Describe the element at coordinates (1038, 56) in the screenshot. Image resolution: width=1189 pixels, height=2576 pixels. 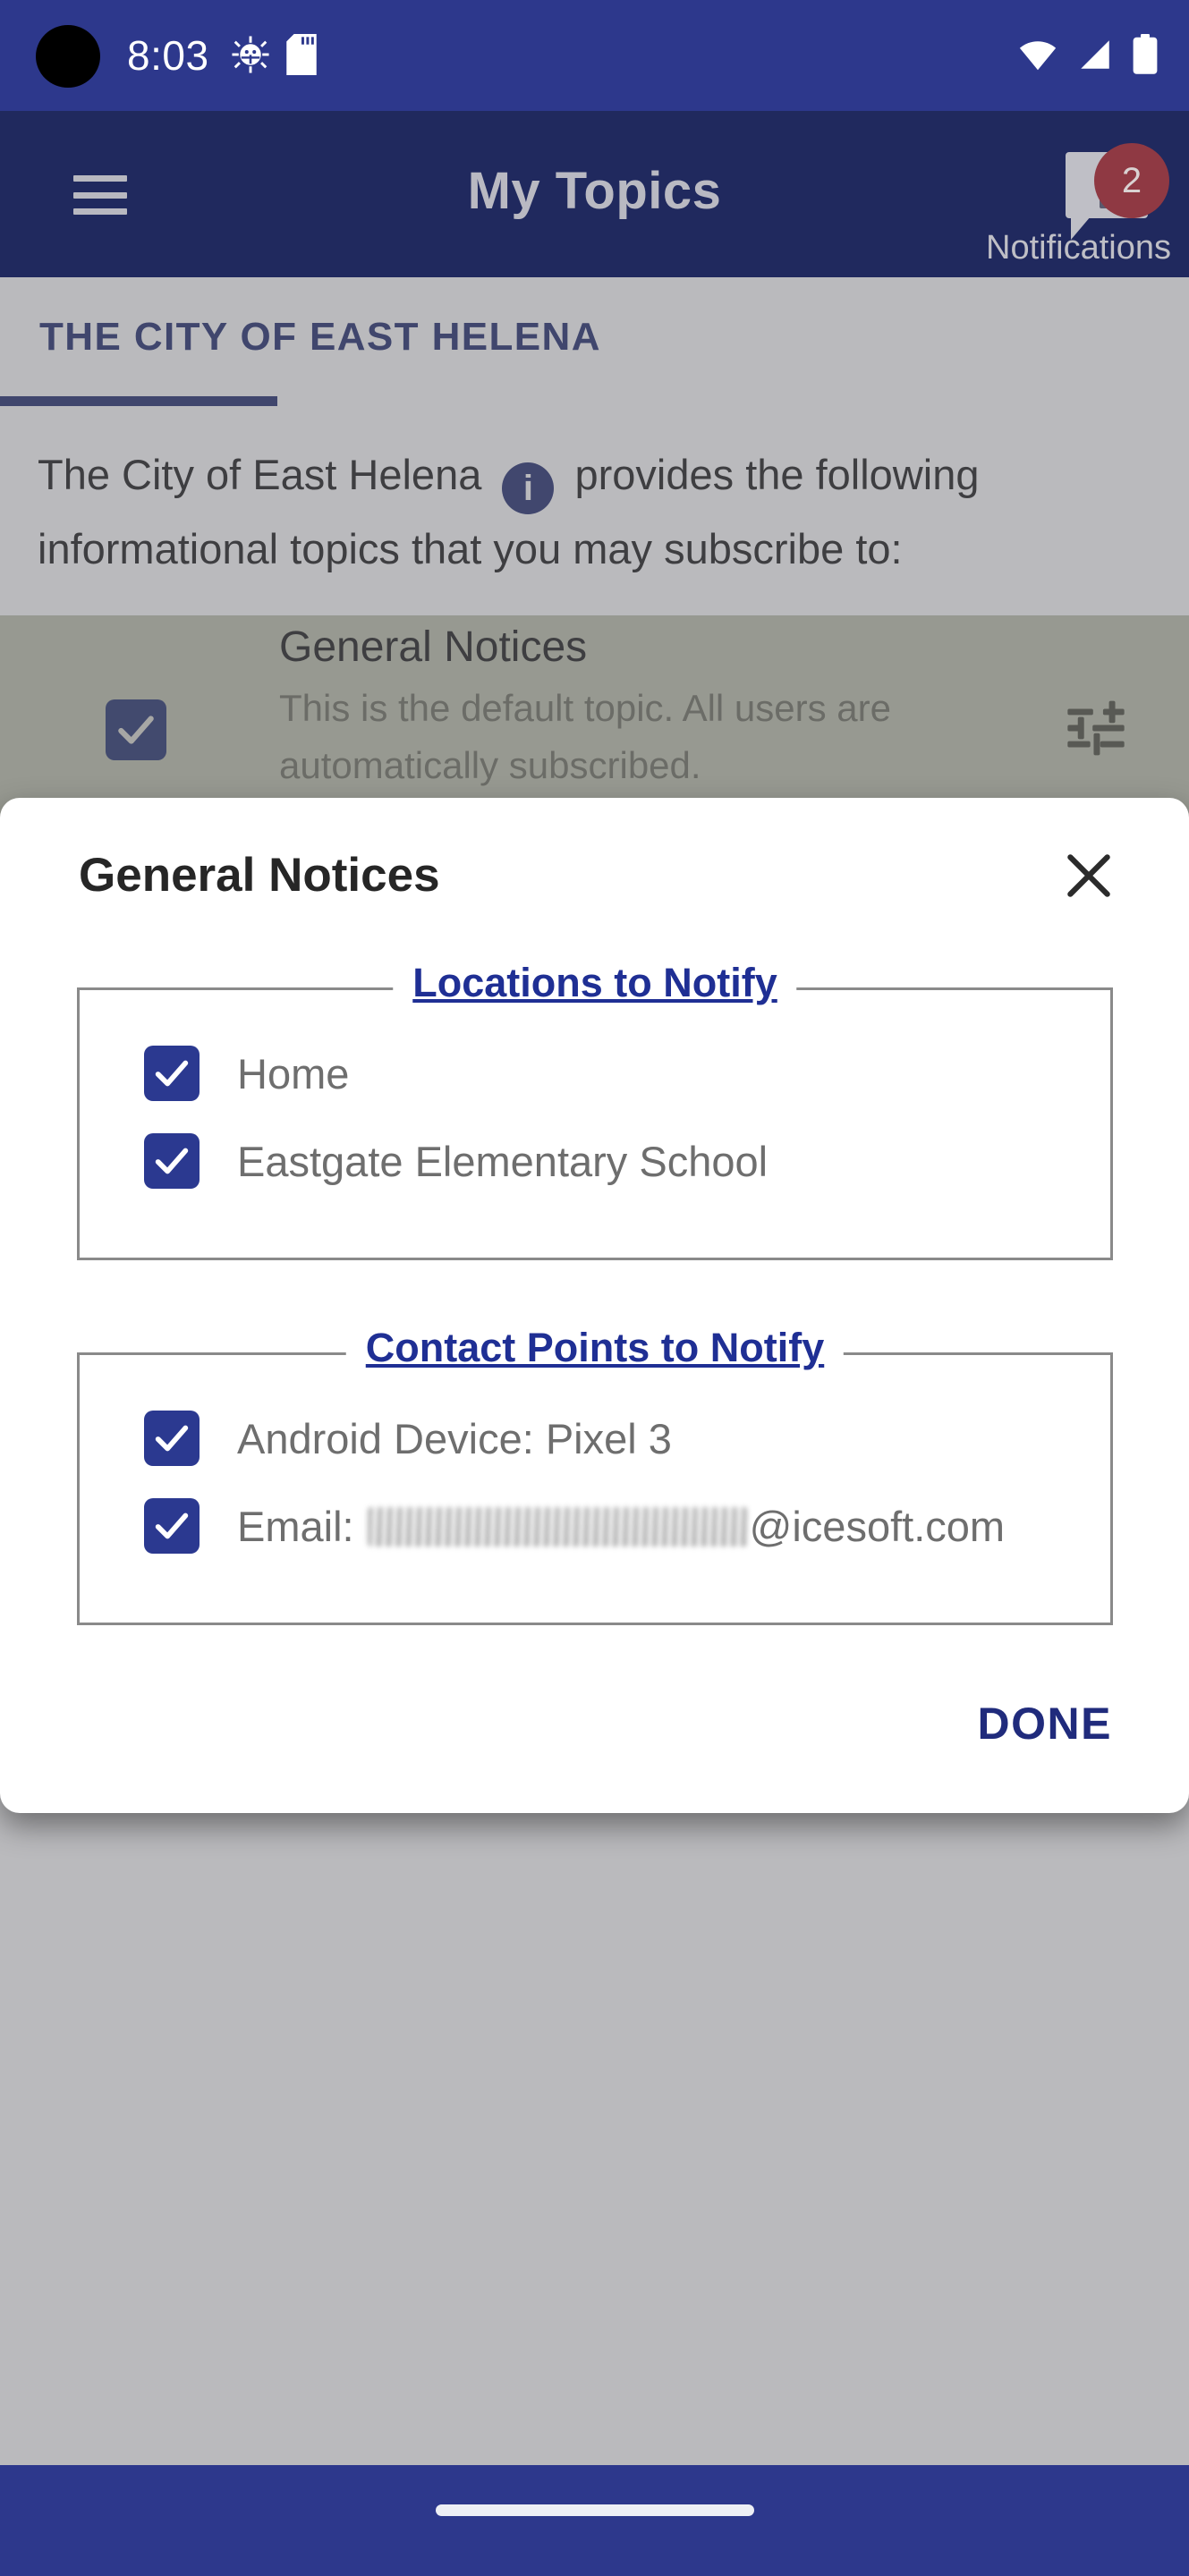
I see `wifi-icon` at that location.